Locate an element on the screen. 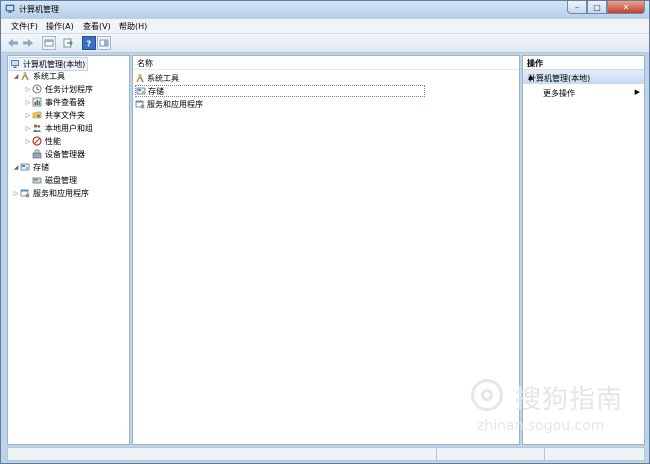 Image resolution: width=650 pixels, height=464 pixels. tree-item-services-apps: ▷ 服务和应用程序 is located at coordinates (50, 193).